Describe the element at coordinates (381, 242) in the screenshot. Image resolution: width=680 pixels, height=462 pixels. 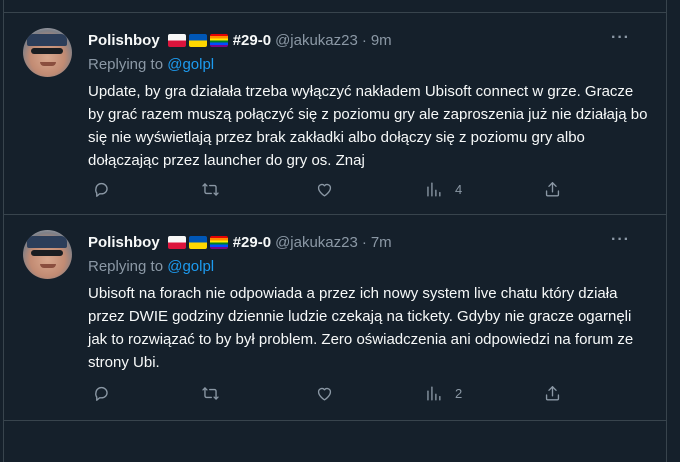
I see `timestamp: 7m` at that location.